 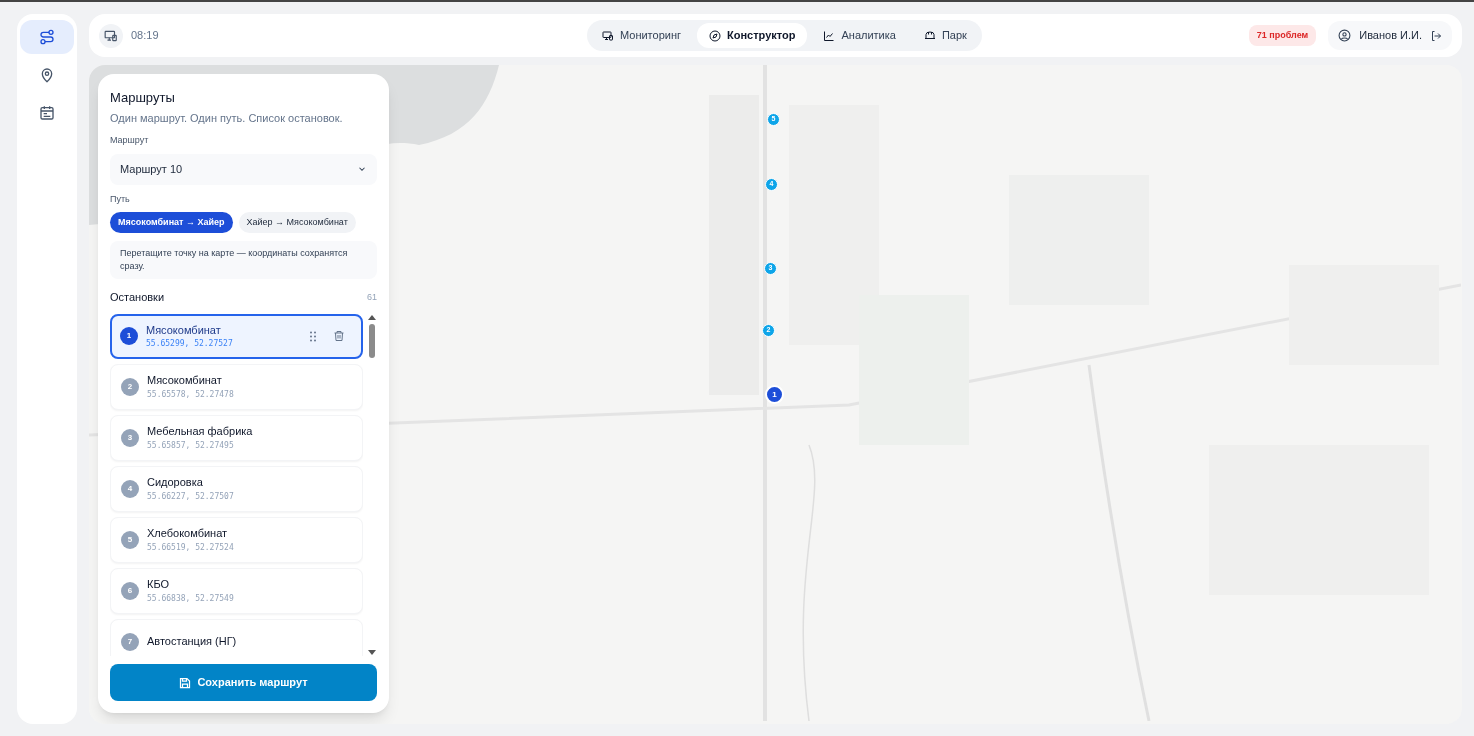 I want to click on stop-number: 1, so click(x=129, y=336).